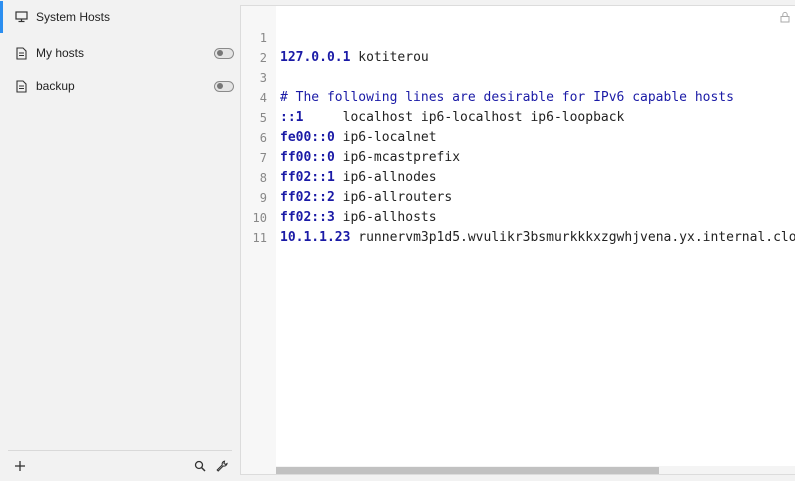 This screenshot has width=795, height=481. I want to click on ip-address: fe00::0, so click(307, 137).